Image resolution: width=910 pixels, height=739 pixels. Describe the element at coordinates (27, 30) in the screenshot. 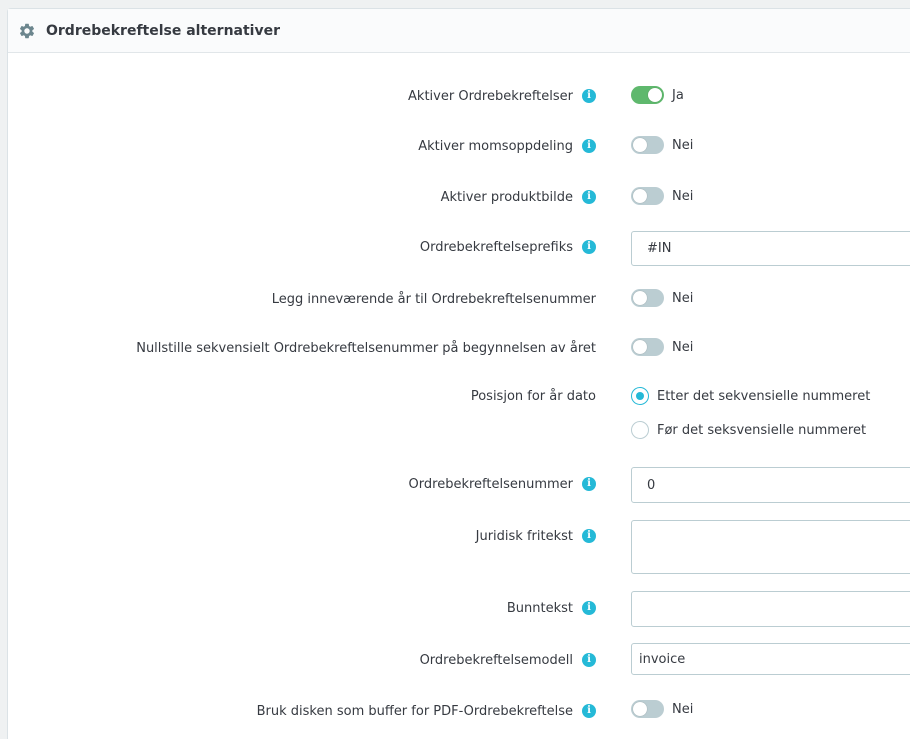

I see `gear-icon` at that location.